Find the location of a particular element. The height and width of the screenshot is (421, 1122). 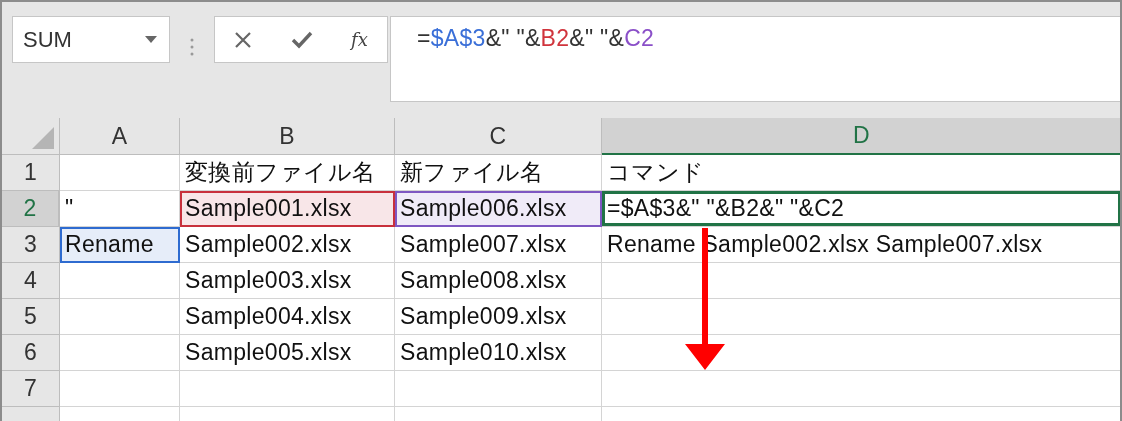

table-cell: Sample001.xlsx is located at coordinates (287, 209).